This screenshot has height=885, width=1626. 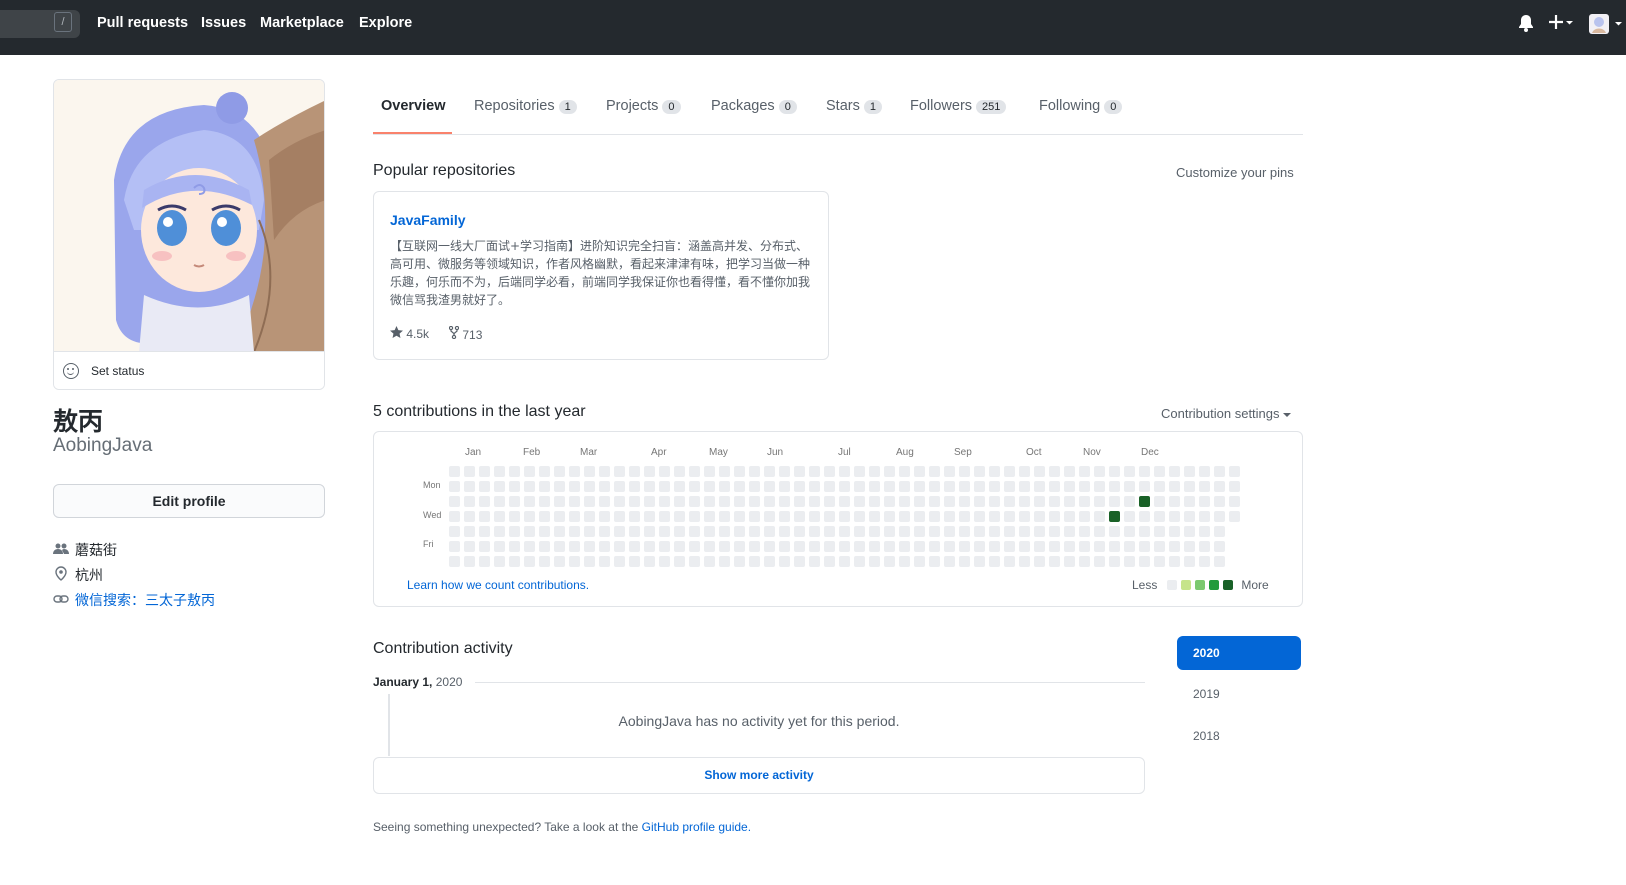 I want to click on show-more-activity-button: Show more activity, so click(x=759, y=775).